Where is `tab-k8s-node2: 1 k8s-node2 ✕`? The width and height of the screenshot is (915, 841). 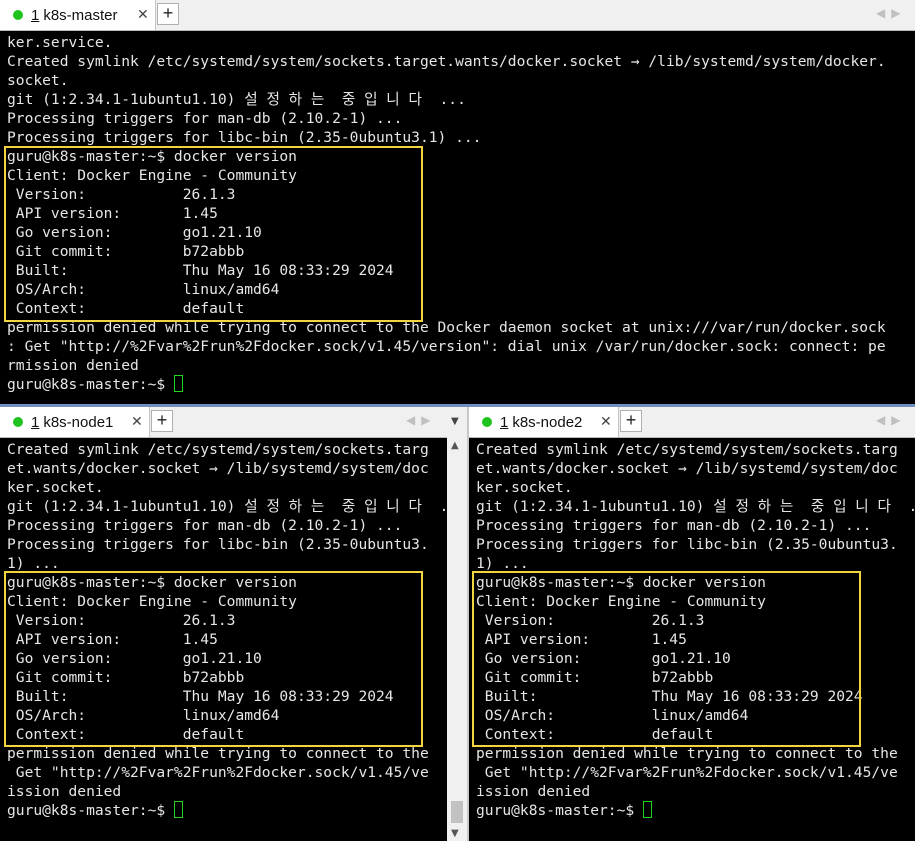
tab-k8s-node2: 1 k8s-node2 ✕ is located at coordinates (544, 422).